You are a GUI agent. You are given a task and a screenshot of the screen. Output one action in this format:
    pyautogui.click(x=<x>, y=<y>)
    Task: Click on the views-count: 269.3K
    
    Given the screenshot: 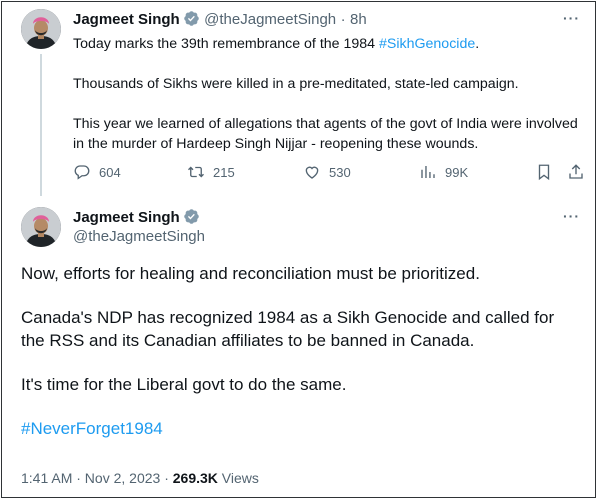 What is the action you would take?
    pyautogui.click(x=195, y=478)
    